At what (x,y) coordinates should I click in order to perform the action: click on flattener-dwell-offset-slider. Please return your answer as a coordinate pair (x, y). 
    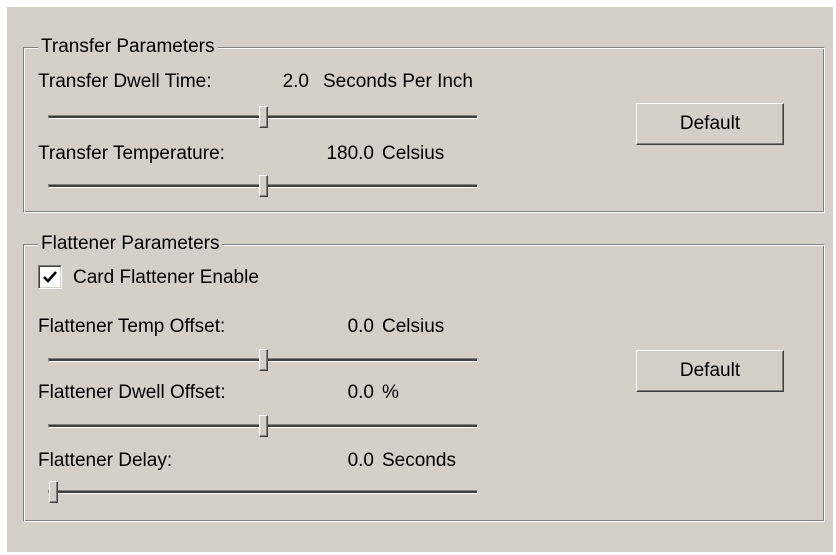
    Looking at the image, I should click on (263, 427).